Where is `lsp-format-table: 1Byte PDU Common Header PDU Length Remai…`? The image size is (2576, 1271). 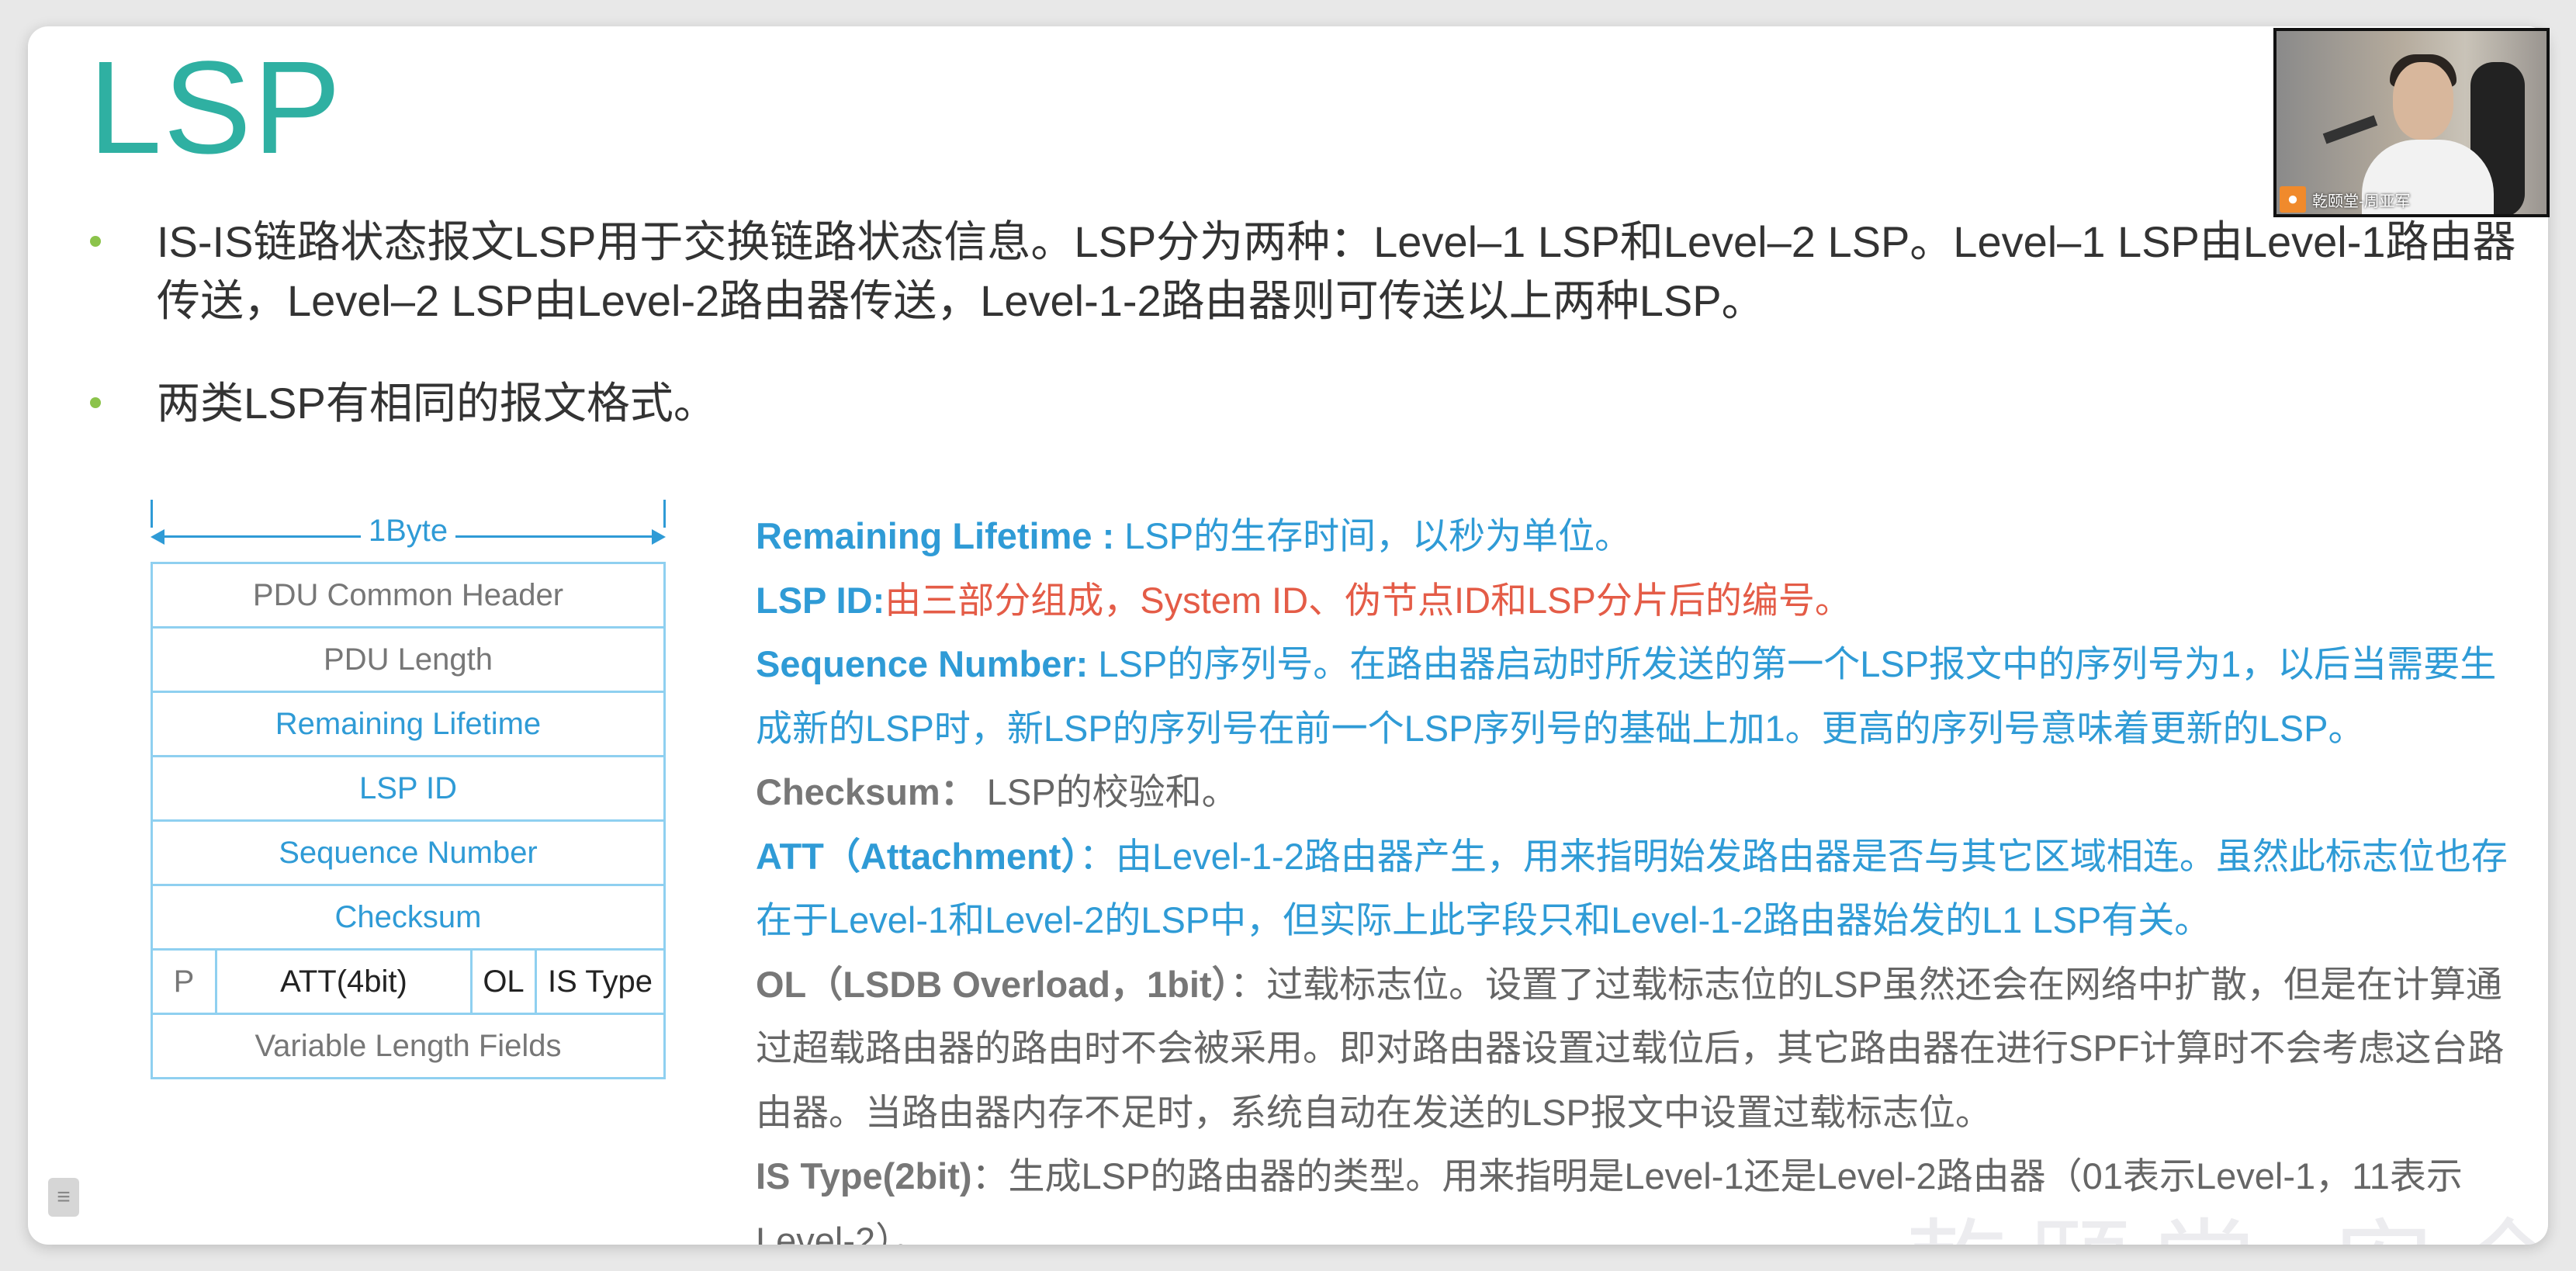
lsp-format-table: 1Byte PDU Common Header PDU Length Remai… is located at coordinates (408, 789).